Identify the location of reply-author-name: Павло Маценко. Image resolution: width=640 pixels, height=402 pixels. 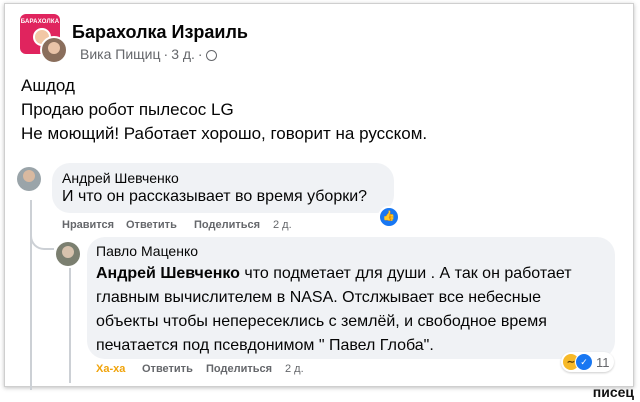
(147, 251).